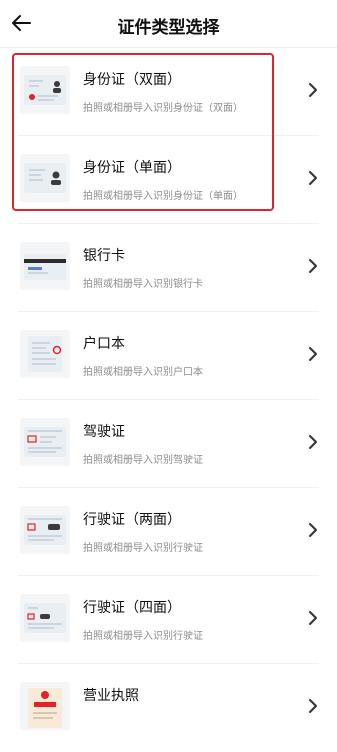 This screenshot has width=337, height=752. What do you see at coordinates (45, 442) in the screenshot?
I see `driver-license-icon` at bounding box center [45, 442].